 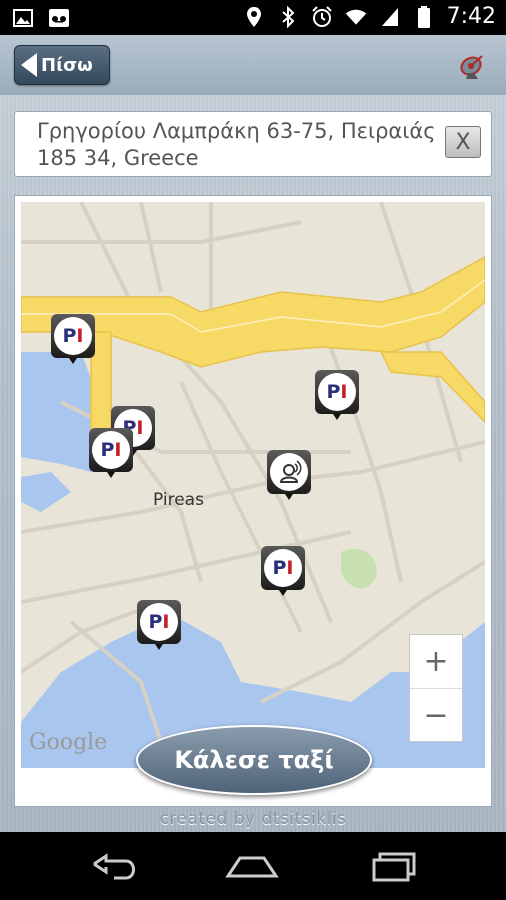 I want to click on user-location-icon, so click(x=289, y=472).